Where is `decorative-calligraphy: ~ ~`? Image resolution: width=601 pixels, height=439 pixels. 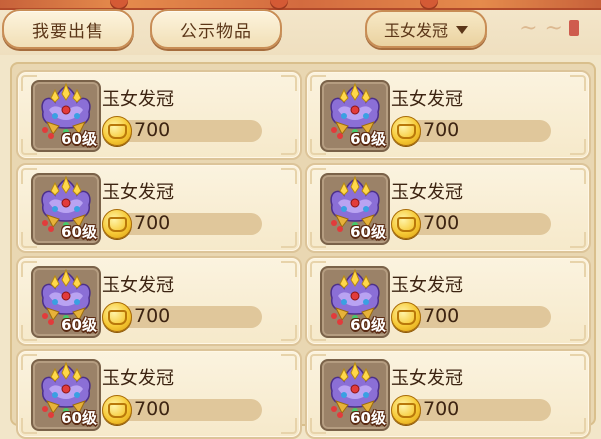 decorative-calligraphy: ~ ~ is located at coordinates (549, 28).